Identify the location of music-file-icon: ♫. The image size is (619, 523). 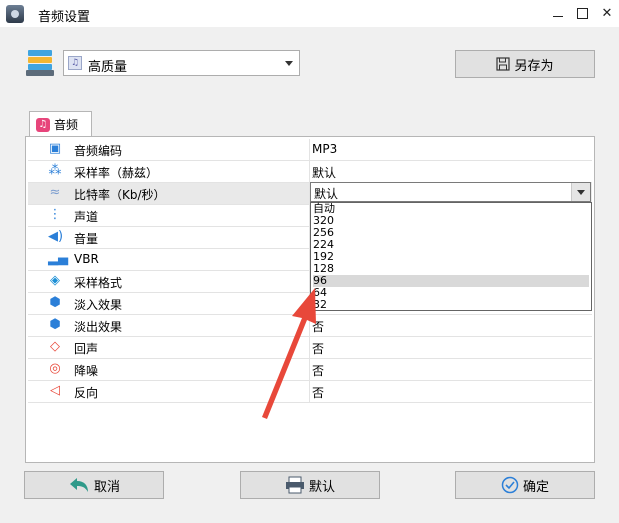
(75, 63).